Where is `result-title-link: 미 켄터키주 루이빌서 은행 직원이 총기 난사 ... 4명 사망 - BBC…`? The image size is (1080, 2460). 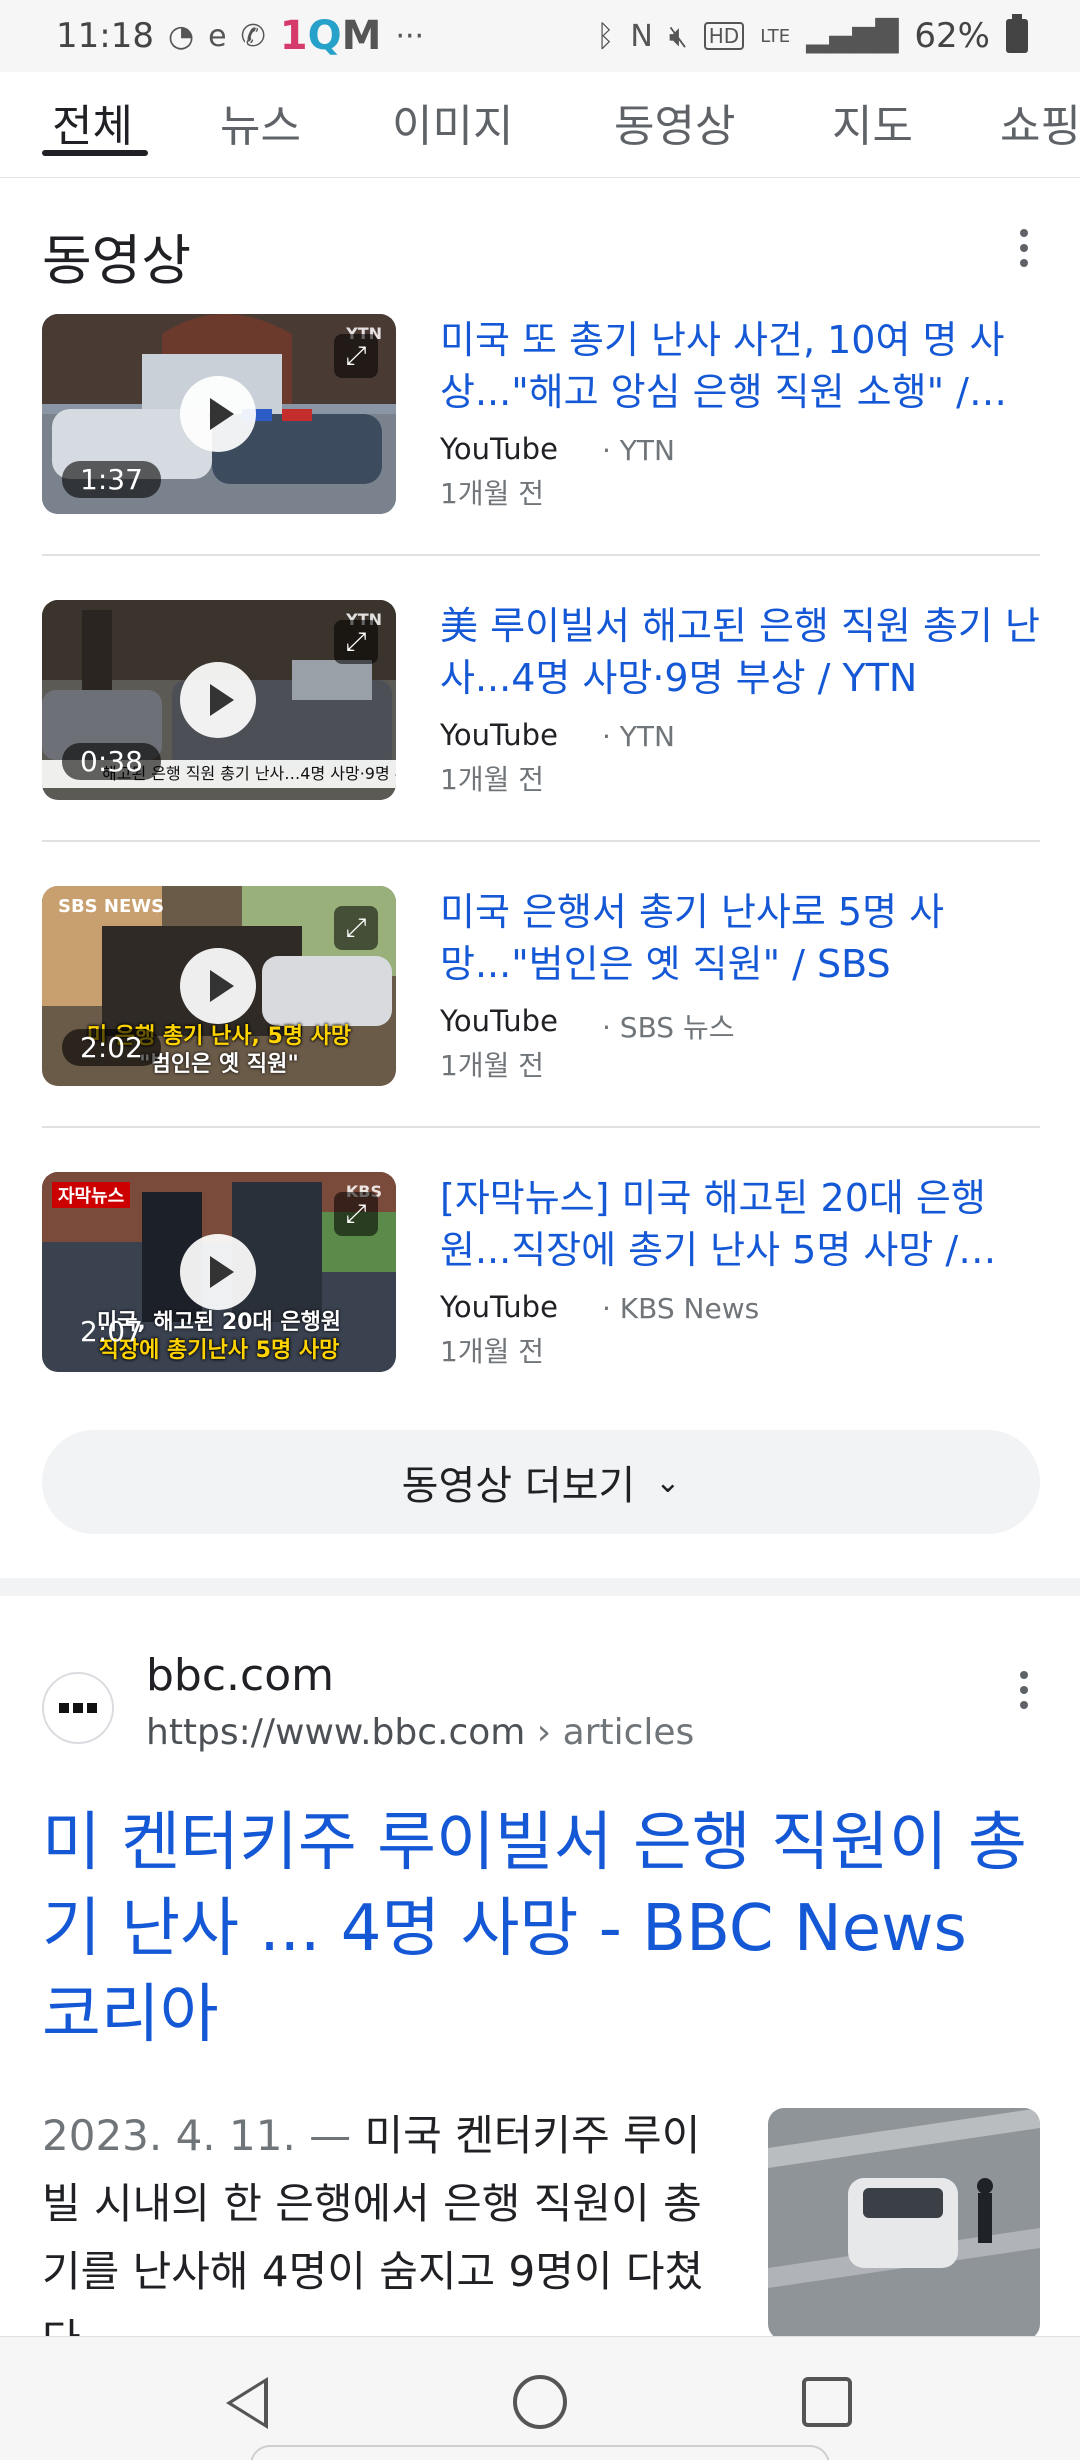
result-title-link: 미 켄터키주 루이빌서 은행 직원이 총기 난사 ... 4명 사망 - BBC… is located at coordinates (542, 1929).